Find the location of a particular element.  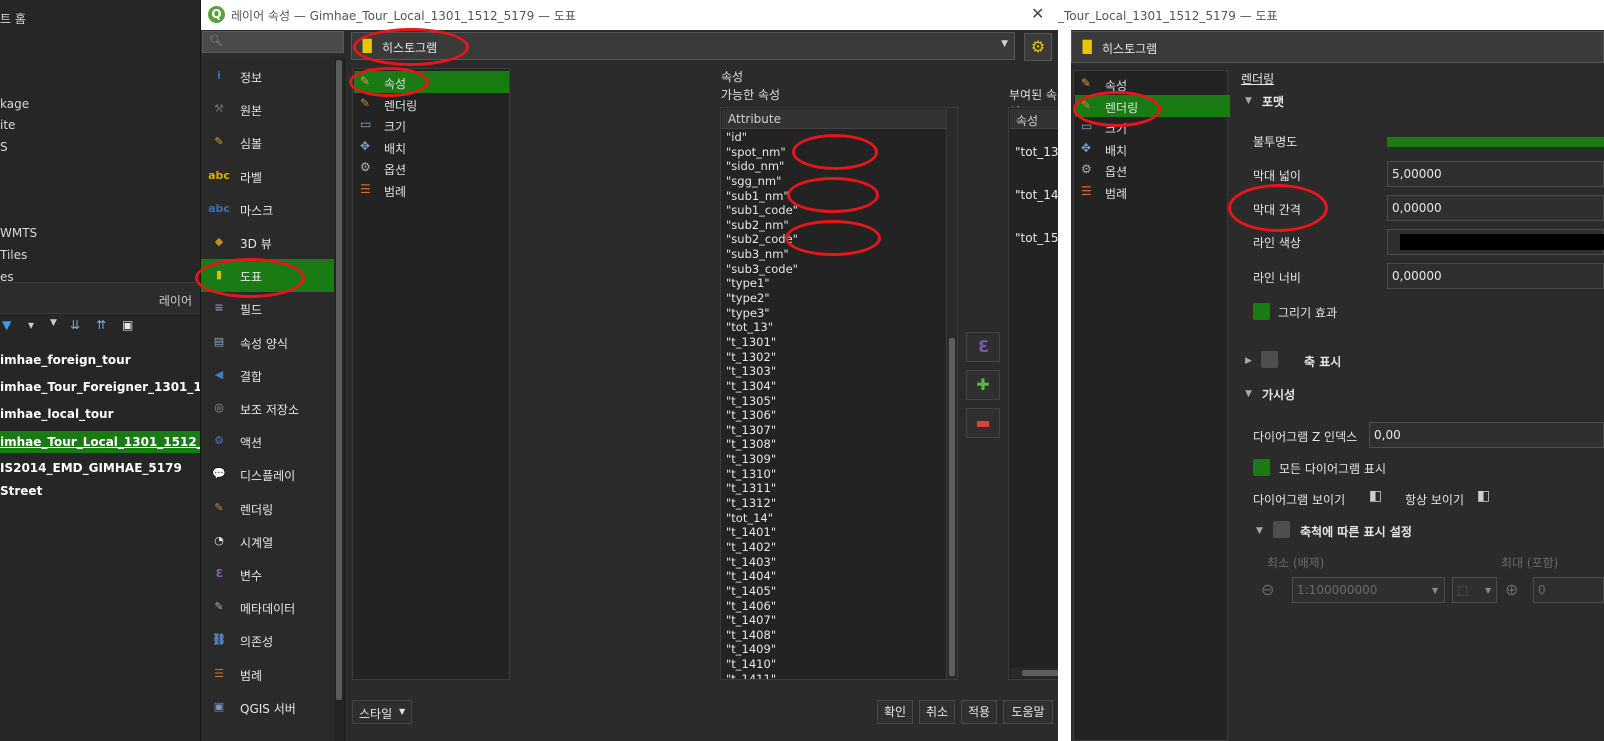

sidebar-item: 💬 디스플레이 is located at coordinates (267, 474).